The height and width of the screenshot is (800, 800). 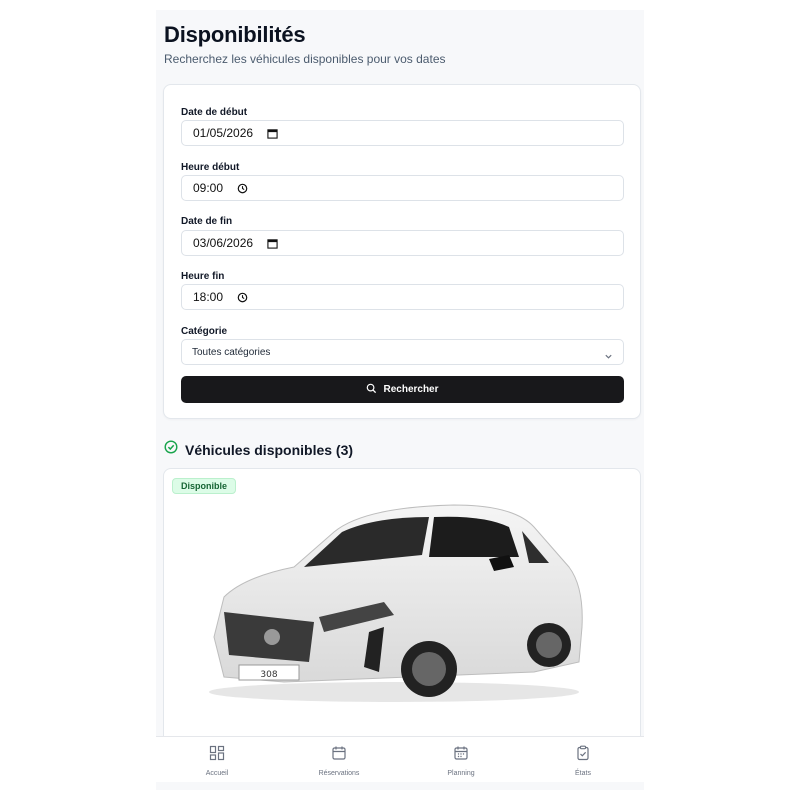 I want to click on start-date-input: 01/05/2026, so click(x=402, y=133).